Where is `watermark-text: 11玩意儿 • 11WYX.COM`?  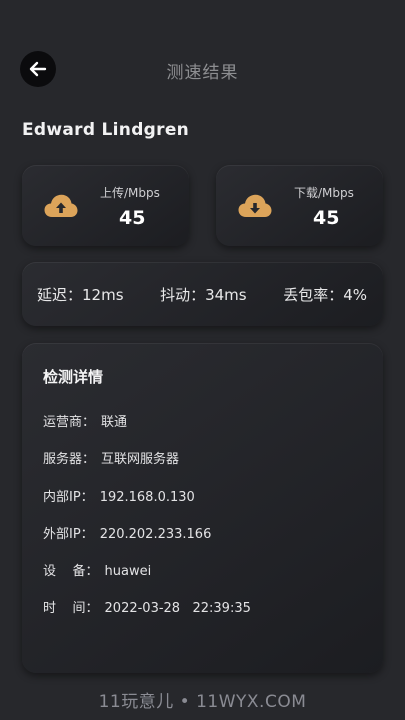 watermark-text: 11玩意儿 • 11WYX.COM is located at coordinates (202, 702).